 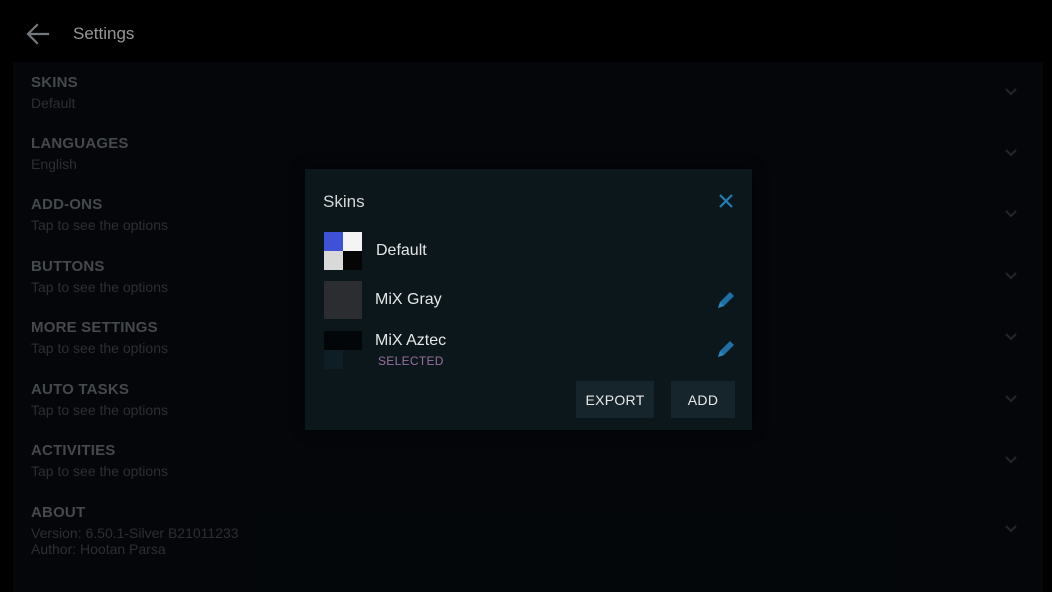 What do you see at coordinates (411, 361) in the screenshot?
I see `selected-badge: SELECTED` at bounding box center [411, 361].